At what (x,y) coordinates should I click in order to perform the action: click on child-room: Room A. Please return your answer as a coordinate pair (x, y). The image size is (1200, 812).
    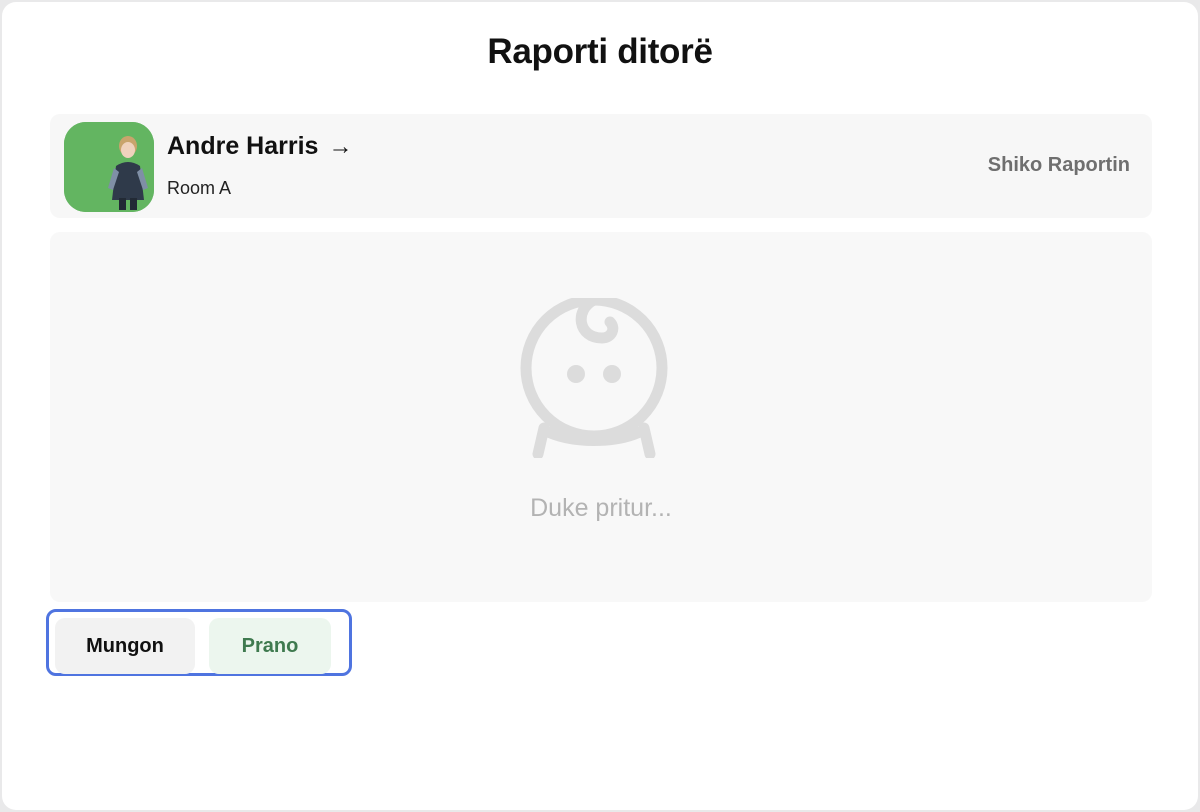
    Looking at the image, I should click on (199, 188).